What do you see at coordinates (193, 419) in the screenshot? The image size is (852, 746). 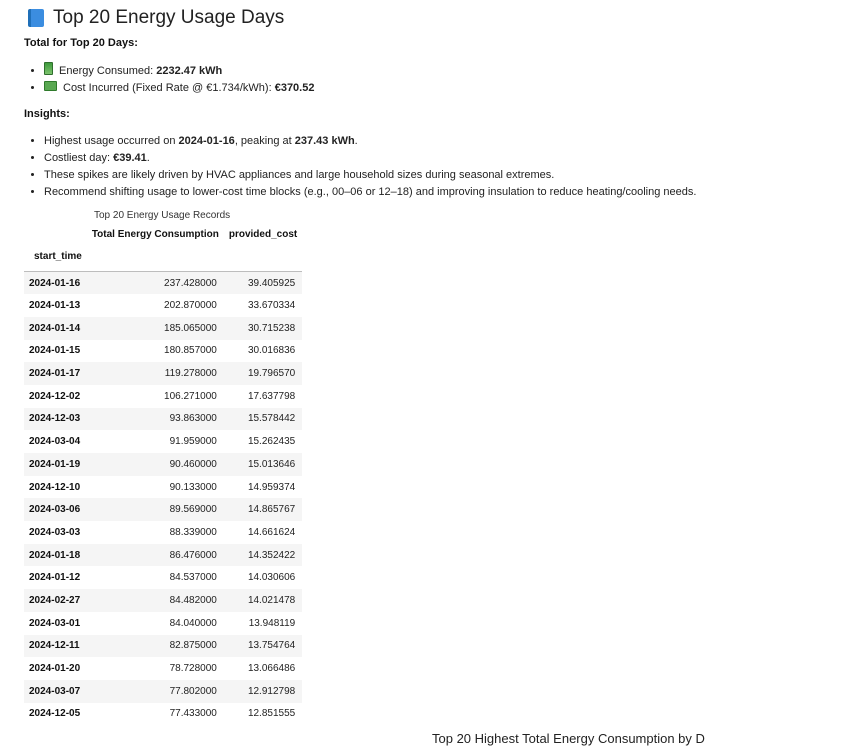 I see `row-total-energy: 93.863000` at bounding box center [193, 419].